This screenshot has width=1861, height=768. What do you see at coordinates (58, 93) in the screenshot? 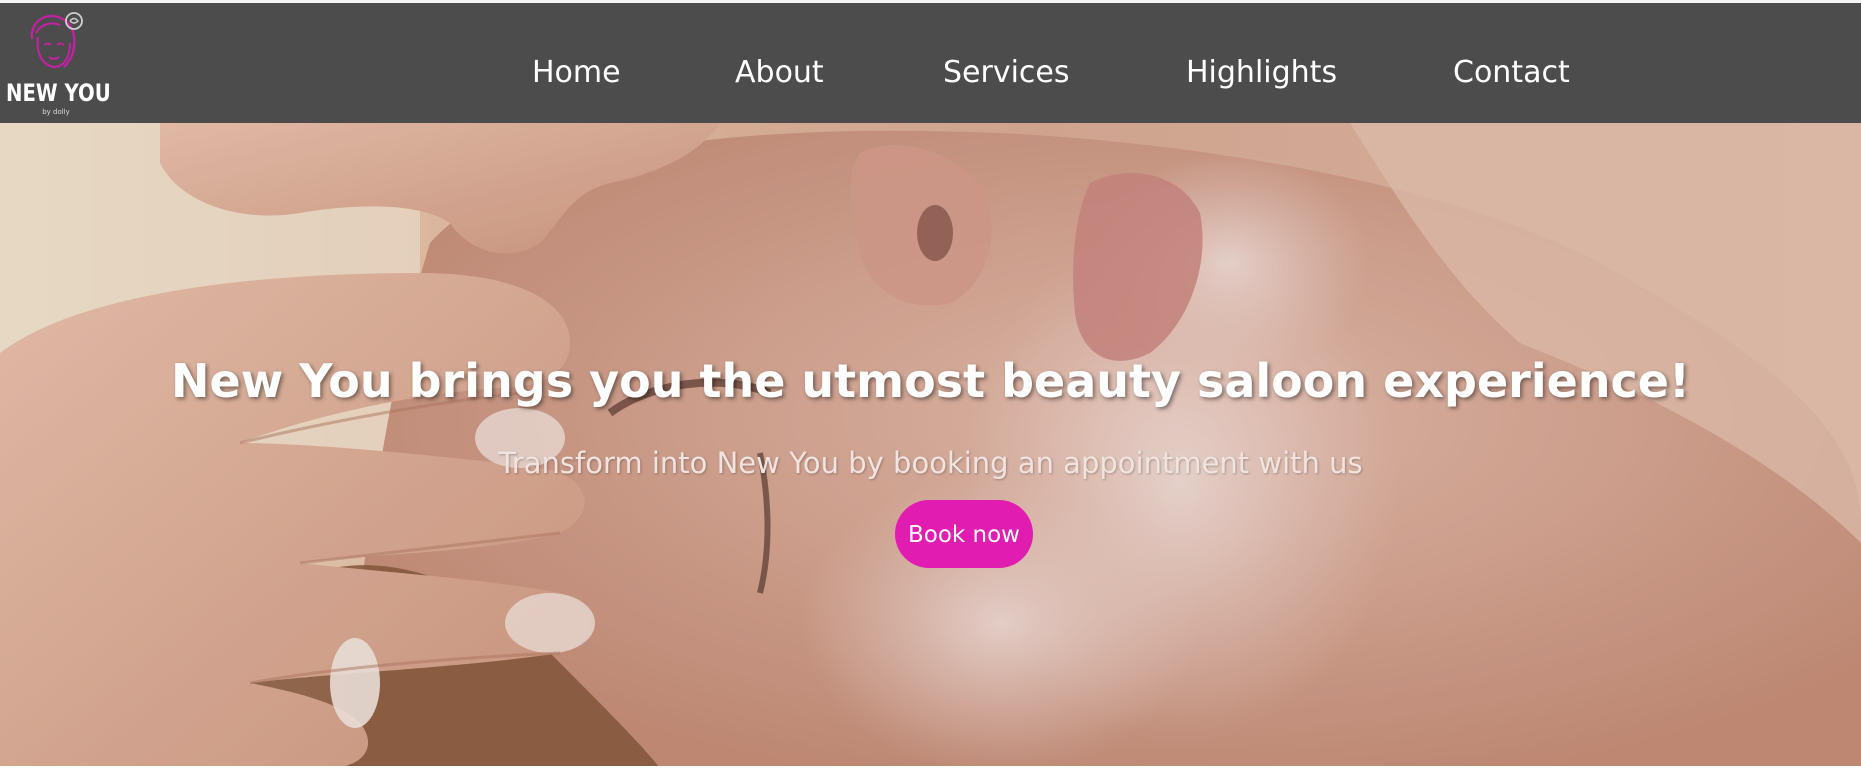
I see `brand-name: NEW YOU` at bounding box center [58, 93].